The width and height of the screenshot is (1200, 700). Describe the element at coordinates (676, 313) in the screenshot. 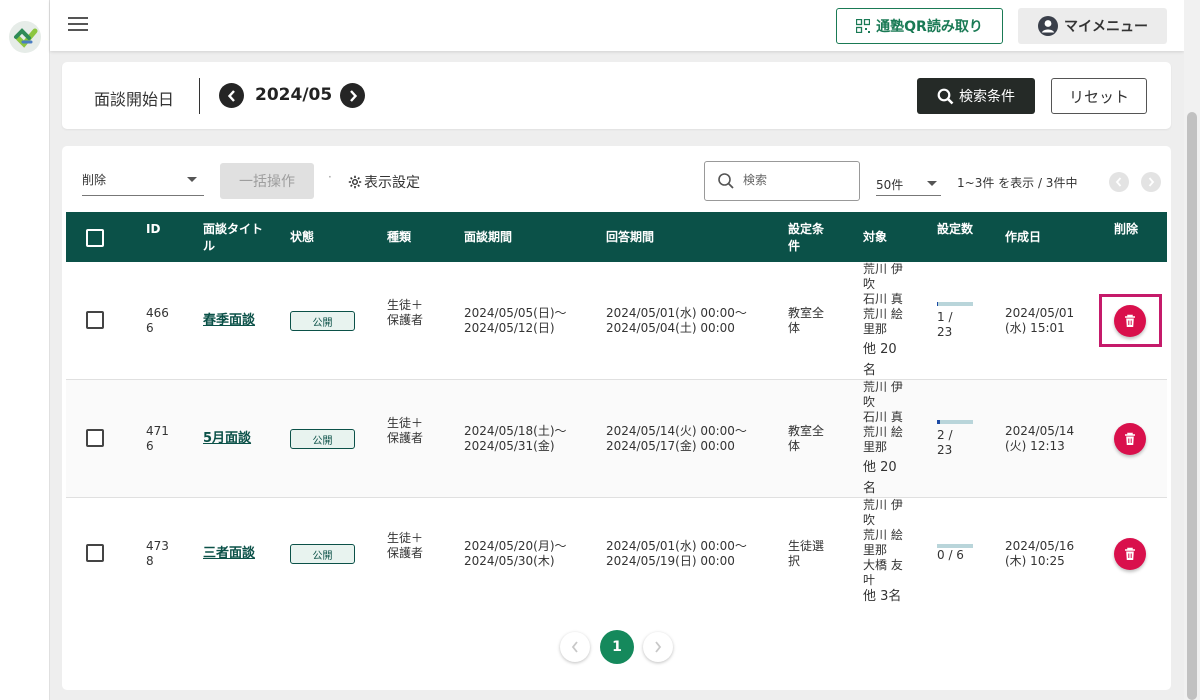

I see `answer-start: 2024/05/01(水) 00:00〜` at that location.